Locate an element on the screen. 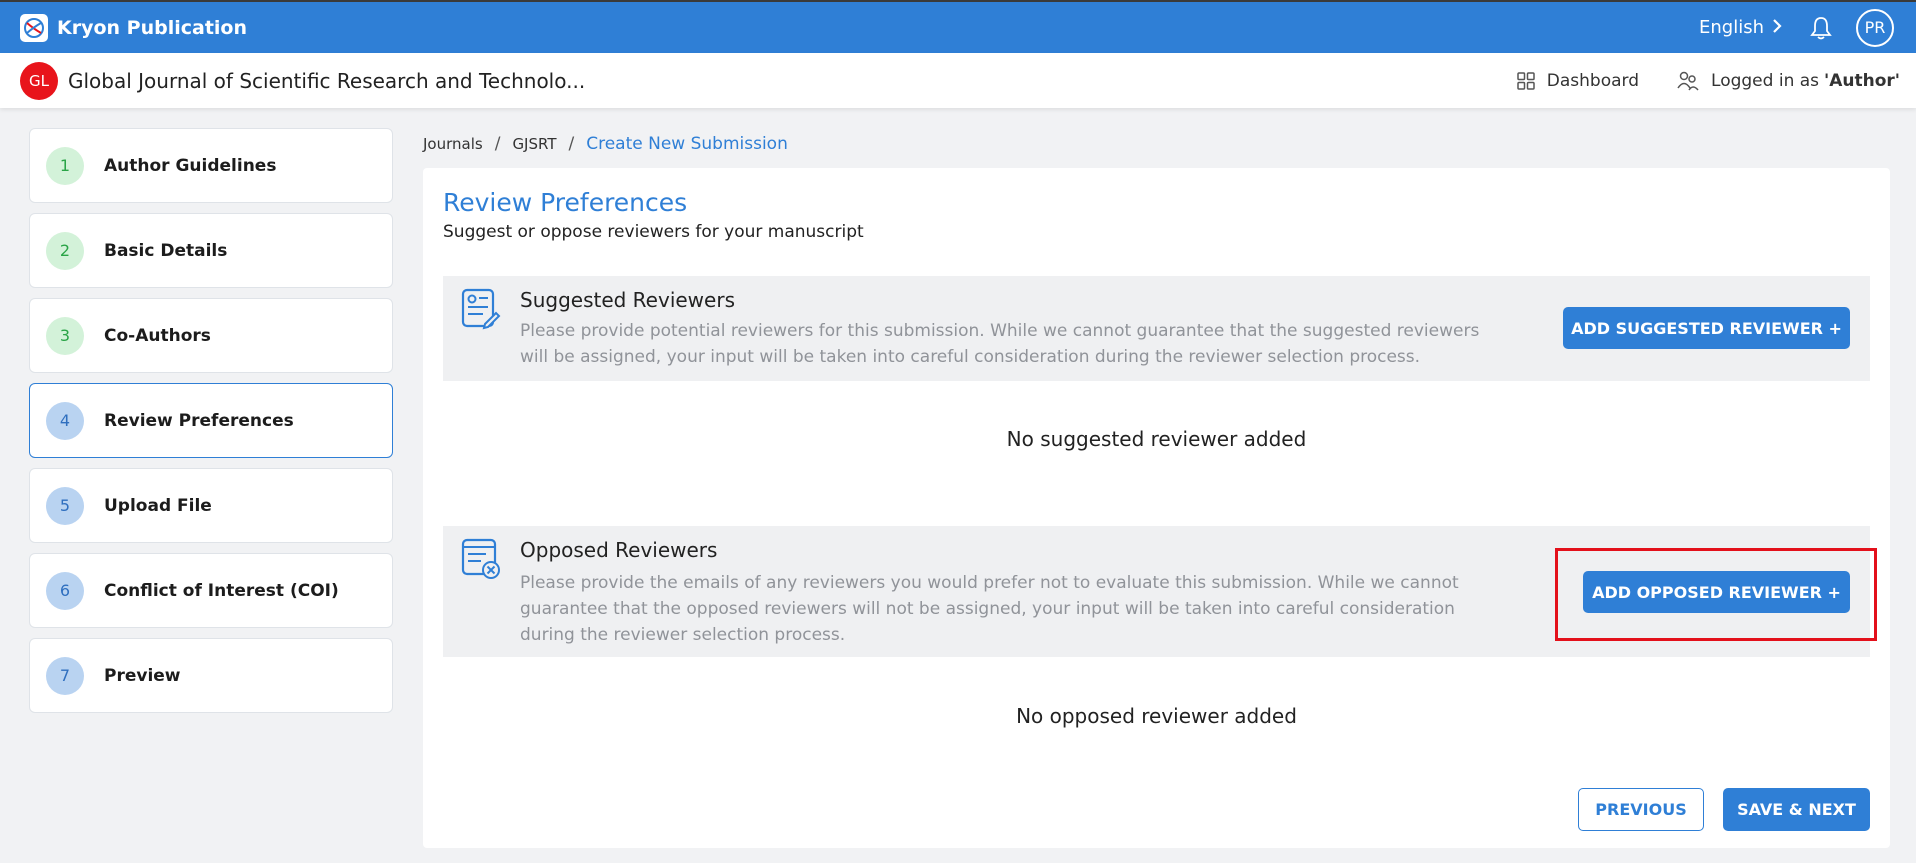  suggested-reviewers-title: Suggested Reviewers is located at coordinates (627, 300).